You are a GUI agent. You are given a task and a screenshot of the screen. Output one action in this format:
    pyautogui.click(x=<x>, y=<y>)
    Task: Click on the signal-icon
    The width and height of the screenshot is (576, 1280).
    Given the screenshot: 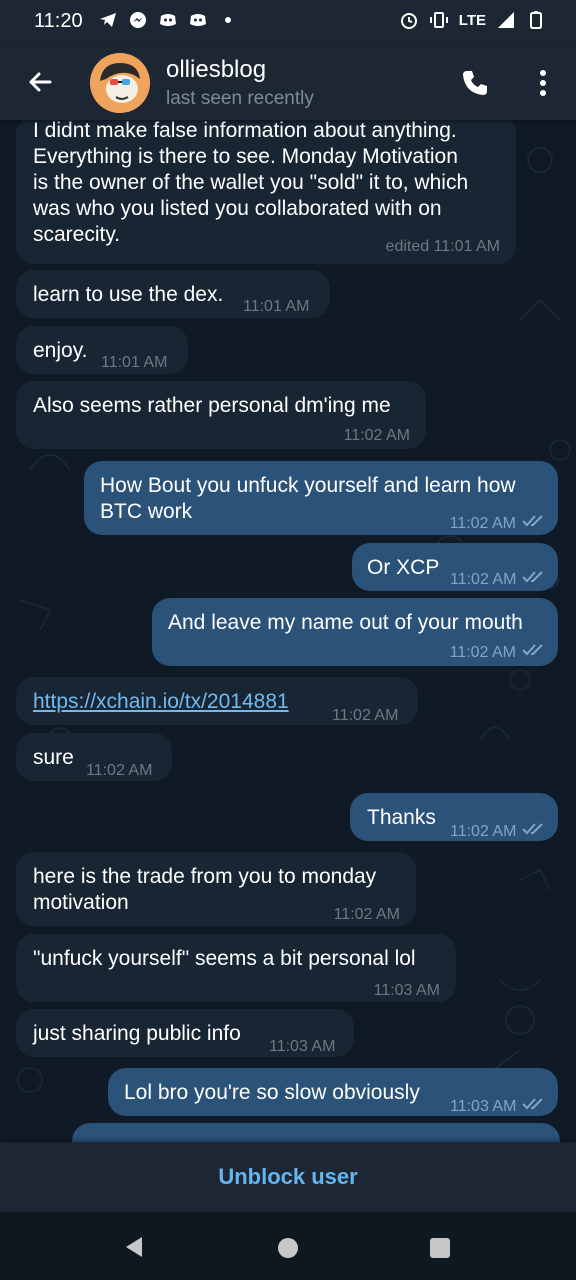 What is the action you would take?
    pyautogui.click(x=506, y=20)
    